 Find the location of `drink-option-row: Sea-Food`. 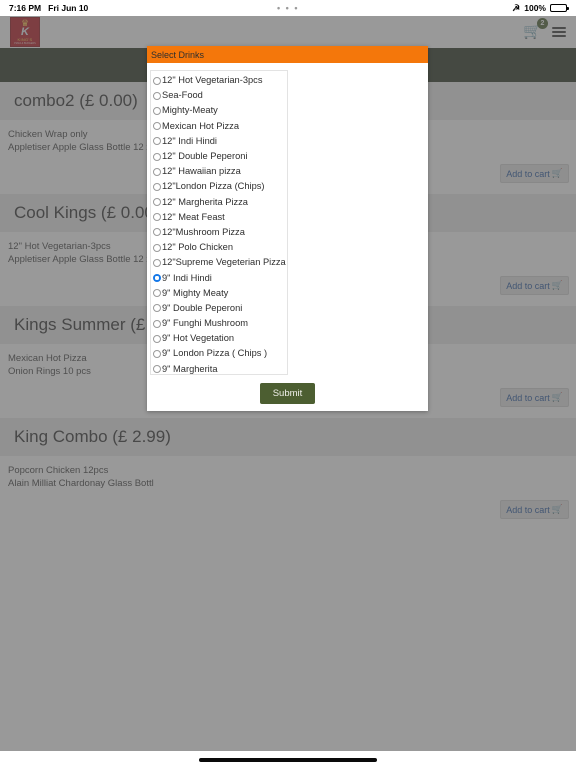

drink-option-row: Sea-Food is located at coordinates (220, 95).